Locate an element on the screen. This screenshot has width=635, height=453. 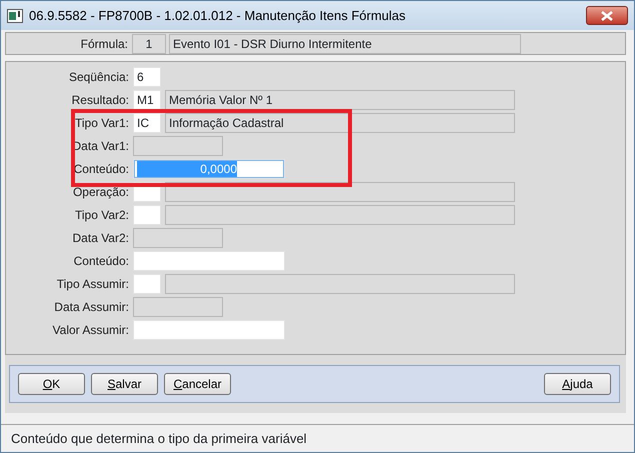
app-icon is located at coordinates (15, 15).